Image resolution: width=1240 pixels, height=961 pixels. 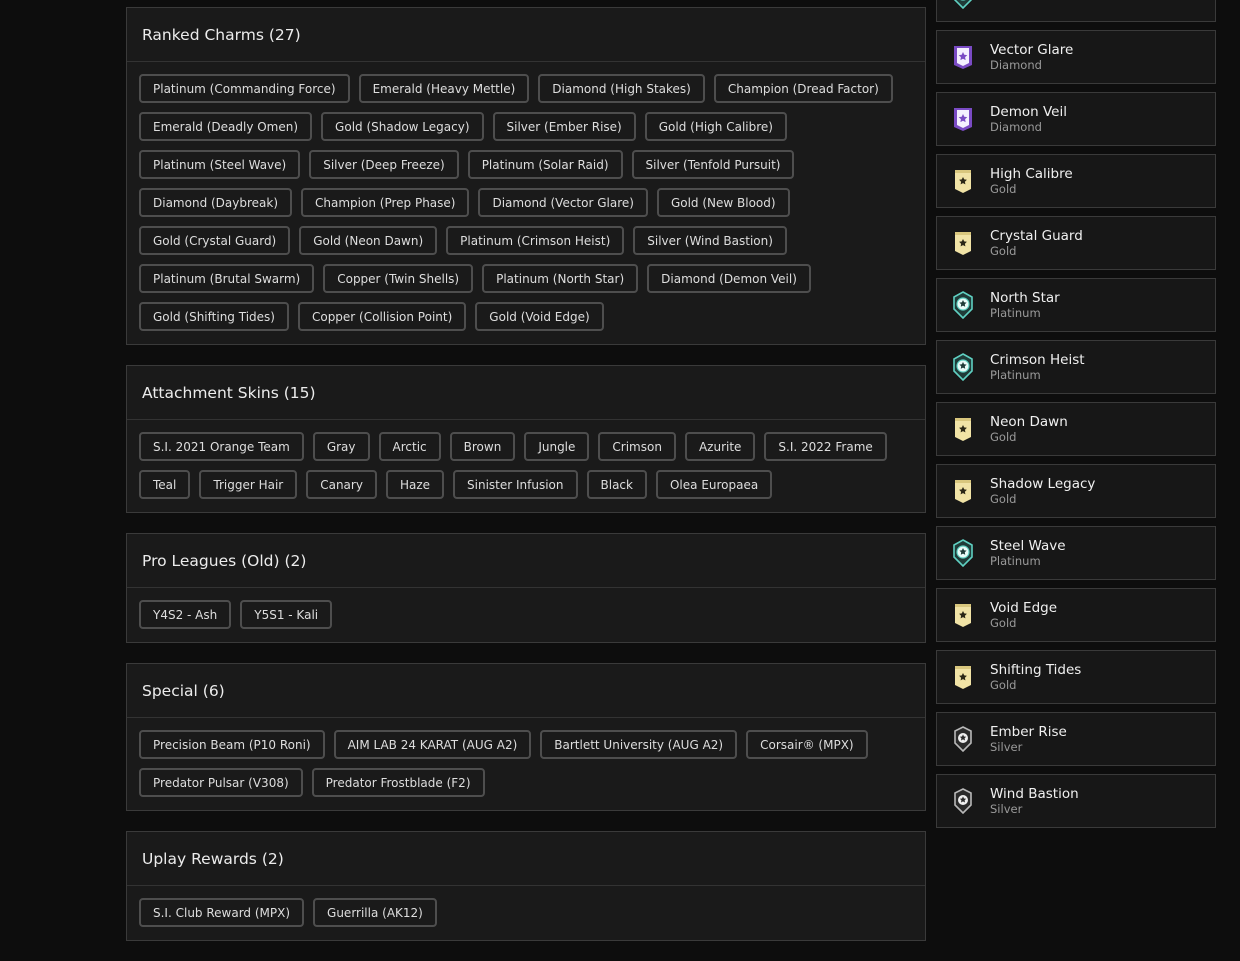 I want to click on item-chip: Platinum (Solar Raid), so click(x=545, y=164).